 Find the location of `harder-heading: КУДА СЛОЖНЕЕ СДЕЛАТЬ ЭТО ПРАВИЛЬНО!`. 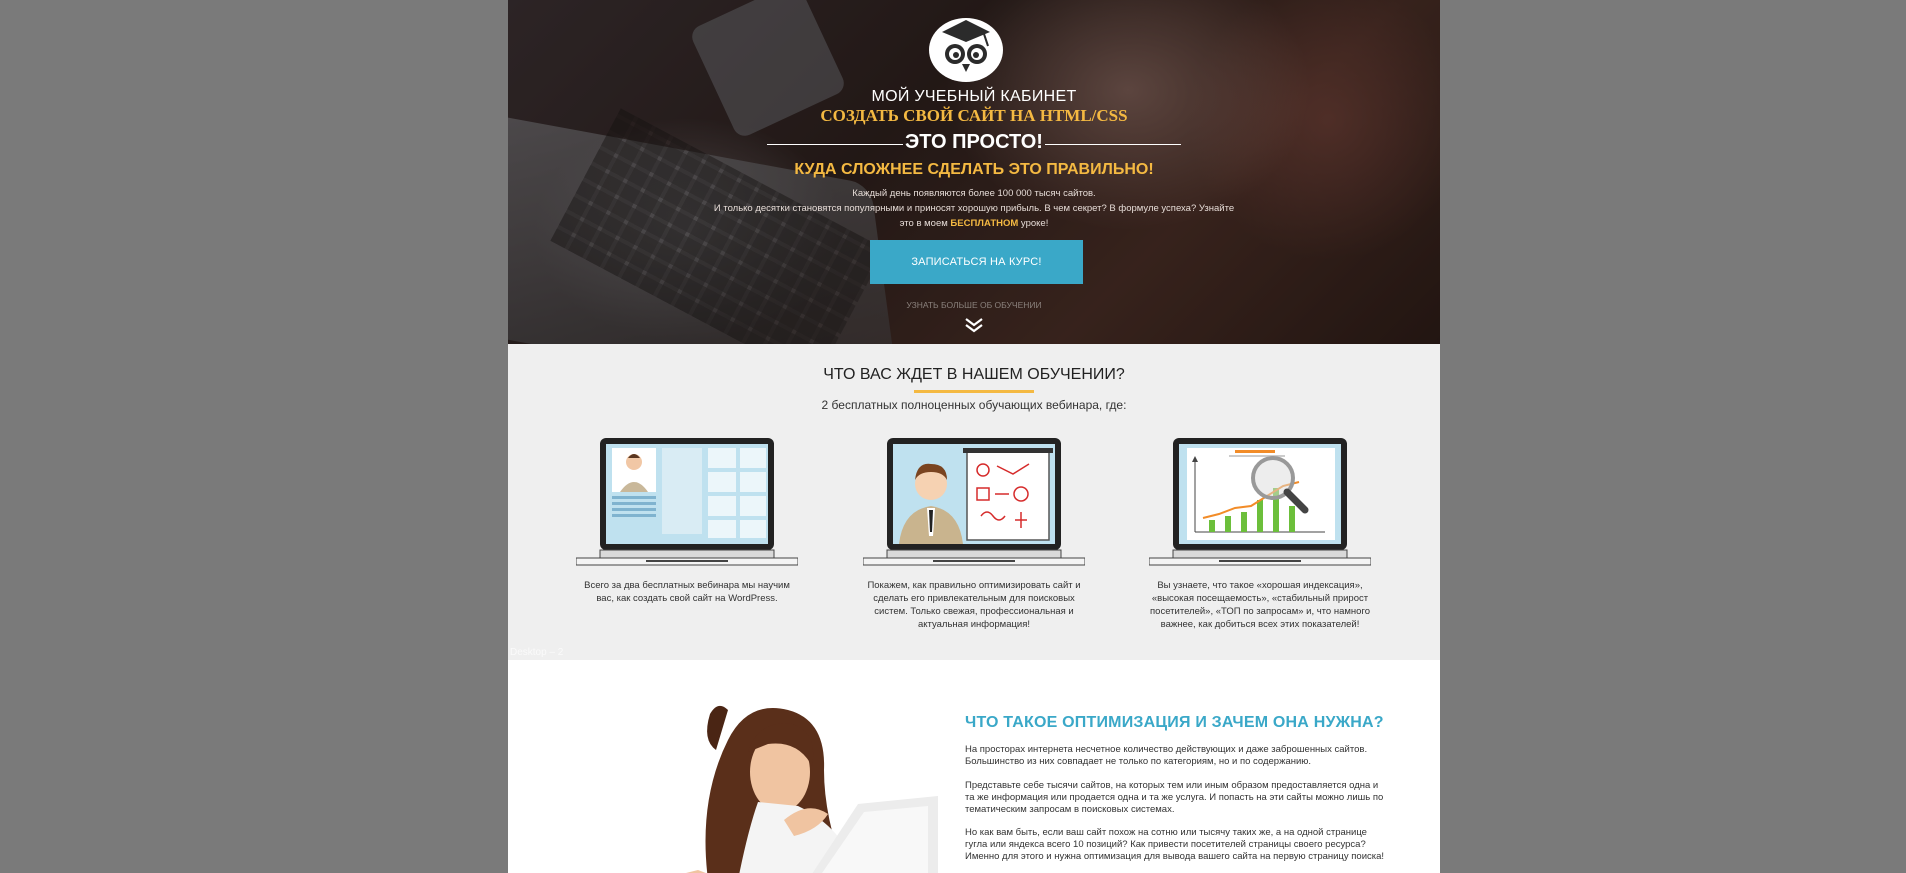

harder-heading: КУДА СЛОЖНЕЕ СДЕЛАТЬ ЭТО ПРАВИЛЬНО! is located at coordinates (974, 169).